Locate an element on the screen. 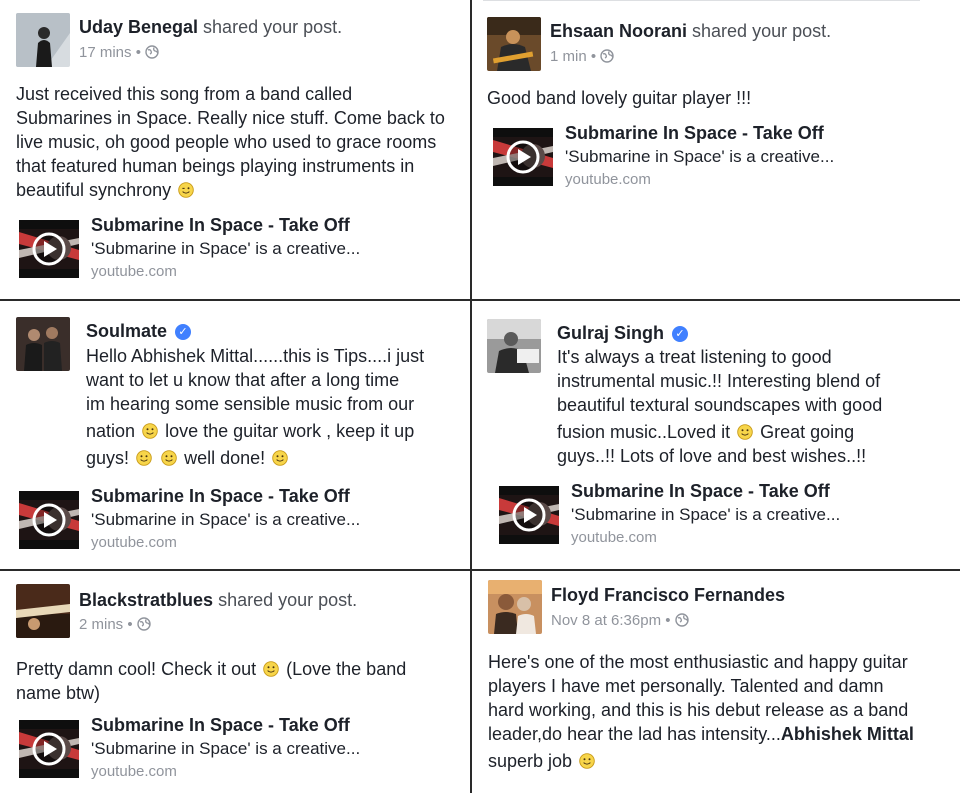 This screenshot has height=793, width=960. text-line: beautiful textural soundscapes with good is located at coordinates (720, 405).